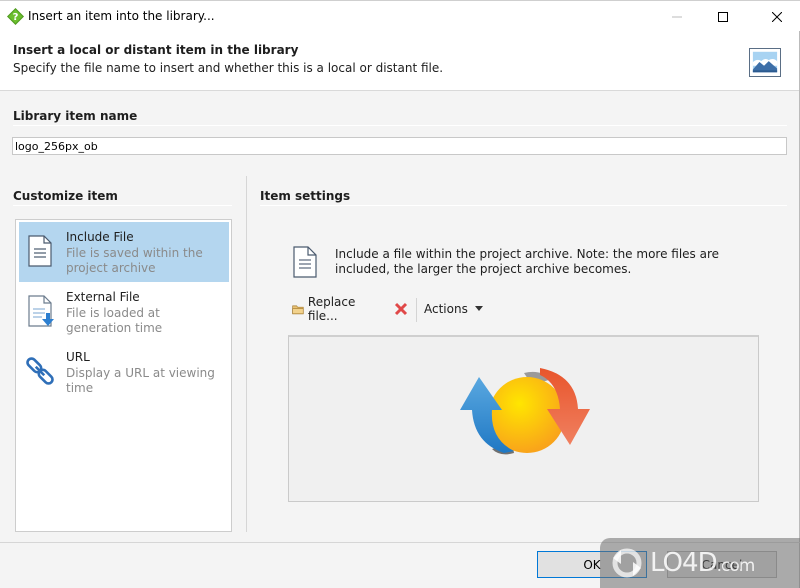 The height and width of the screenshot is (588, 800). I want to click on actions-dropdown: Actions, so click(454, 309).